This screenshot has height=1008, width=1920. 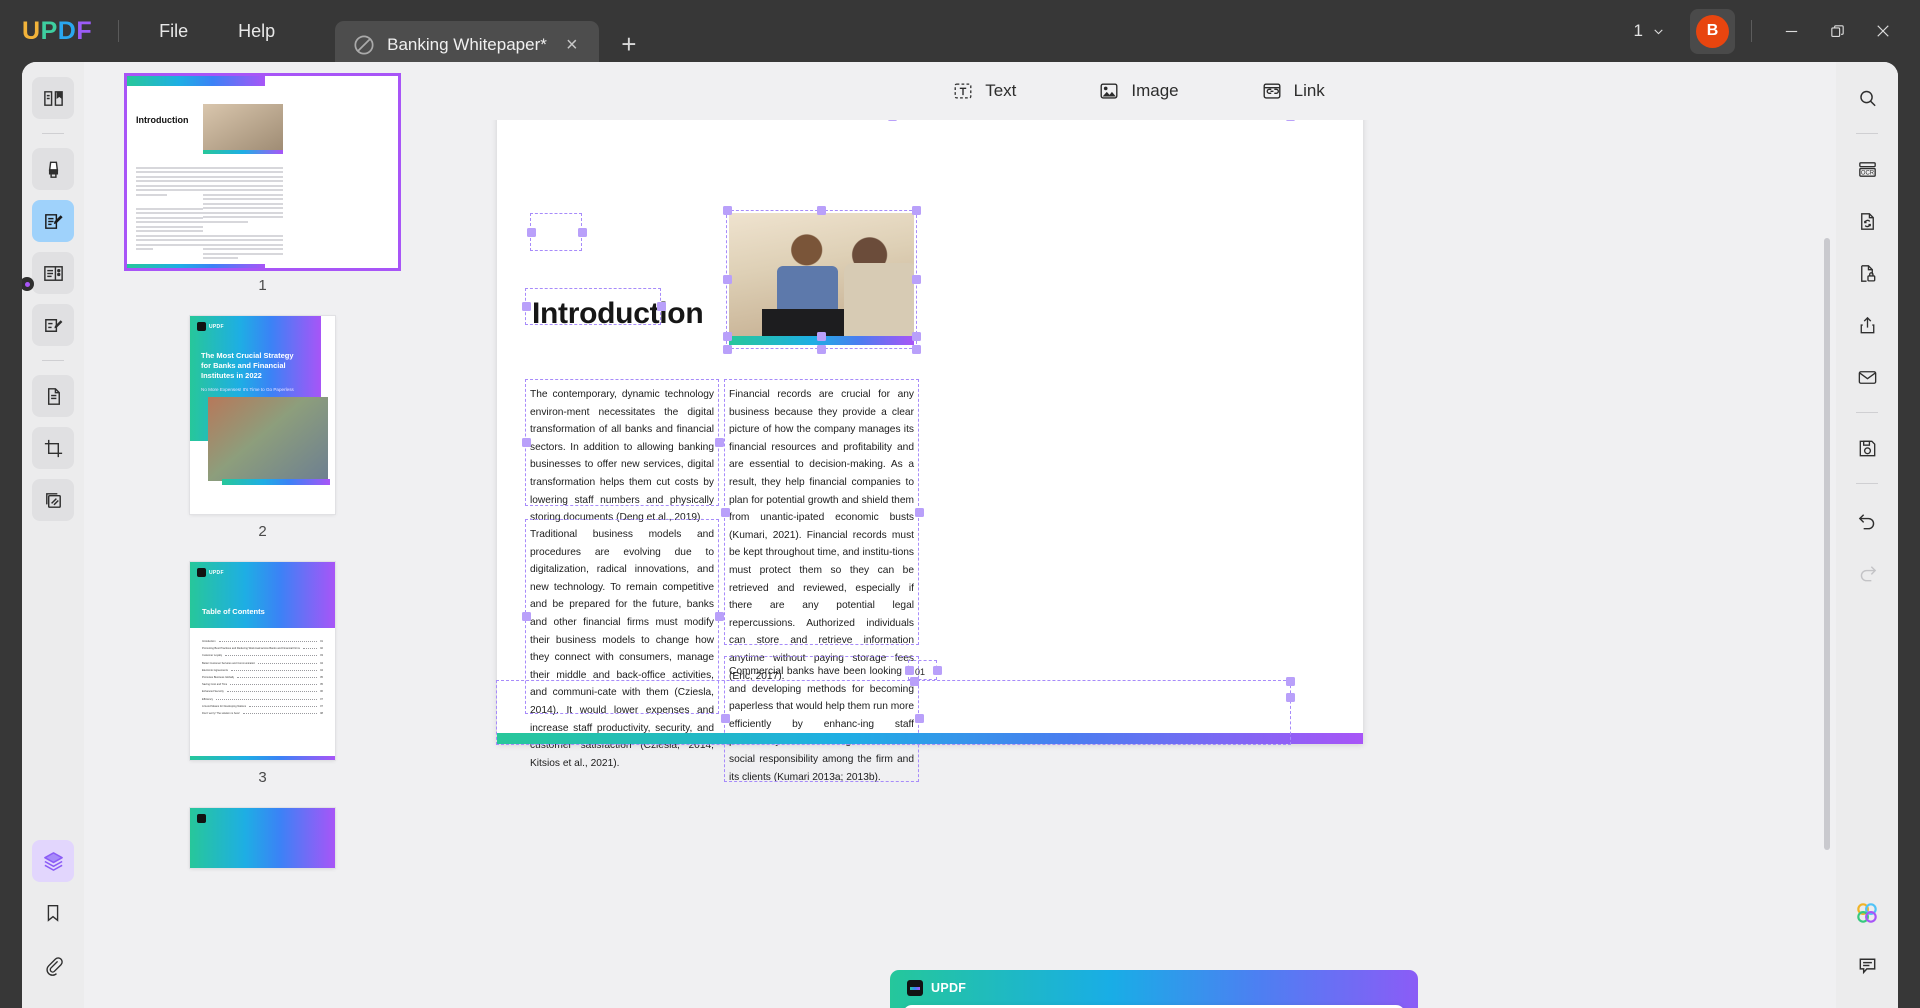 What do you see at coordinates (53, 913) in the screenshot?
I see `sidebar-item-bookmarks` at bounding box center [53, 913].